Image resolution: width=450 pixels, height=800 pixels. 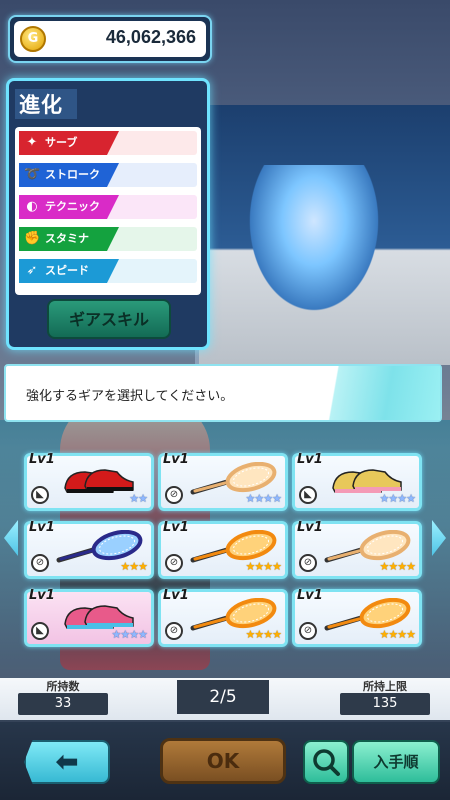 What do you see at coordinates (32, 206) in the screenshot?
I see `technique-icon: ◐` at bounding box center [32, 206].